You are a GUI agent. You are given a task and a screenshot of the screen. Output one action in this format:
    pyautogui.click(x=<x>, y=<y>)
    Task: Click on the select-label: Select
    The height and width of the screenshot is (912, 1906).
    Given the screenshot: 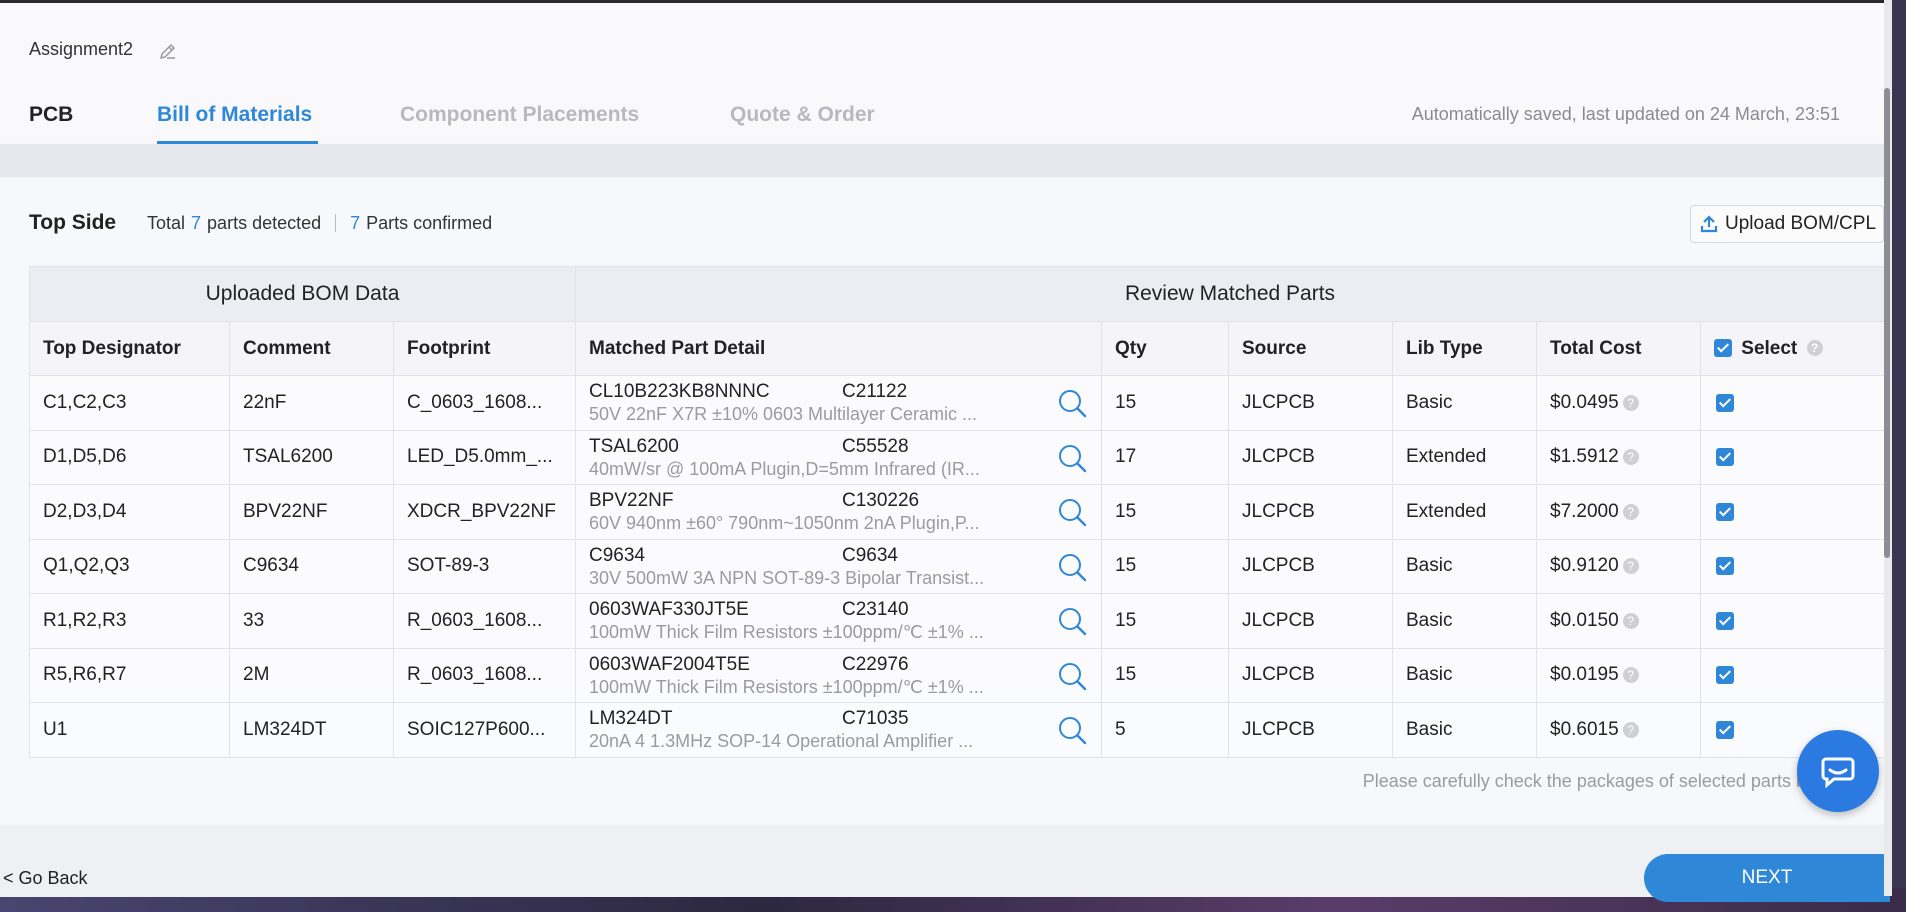 What is the action you would take?
    pyautogui.click(x=1769, y=348)
    